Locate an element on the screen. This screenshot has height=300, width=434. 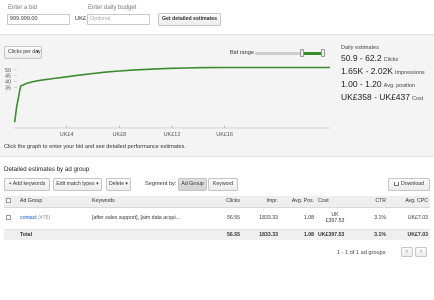
estimate-value: UK£358 - UK£437 is located at coordinates (375, 97).